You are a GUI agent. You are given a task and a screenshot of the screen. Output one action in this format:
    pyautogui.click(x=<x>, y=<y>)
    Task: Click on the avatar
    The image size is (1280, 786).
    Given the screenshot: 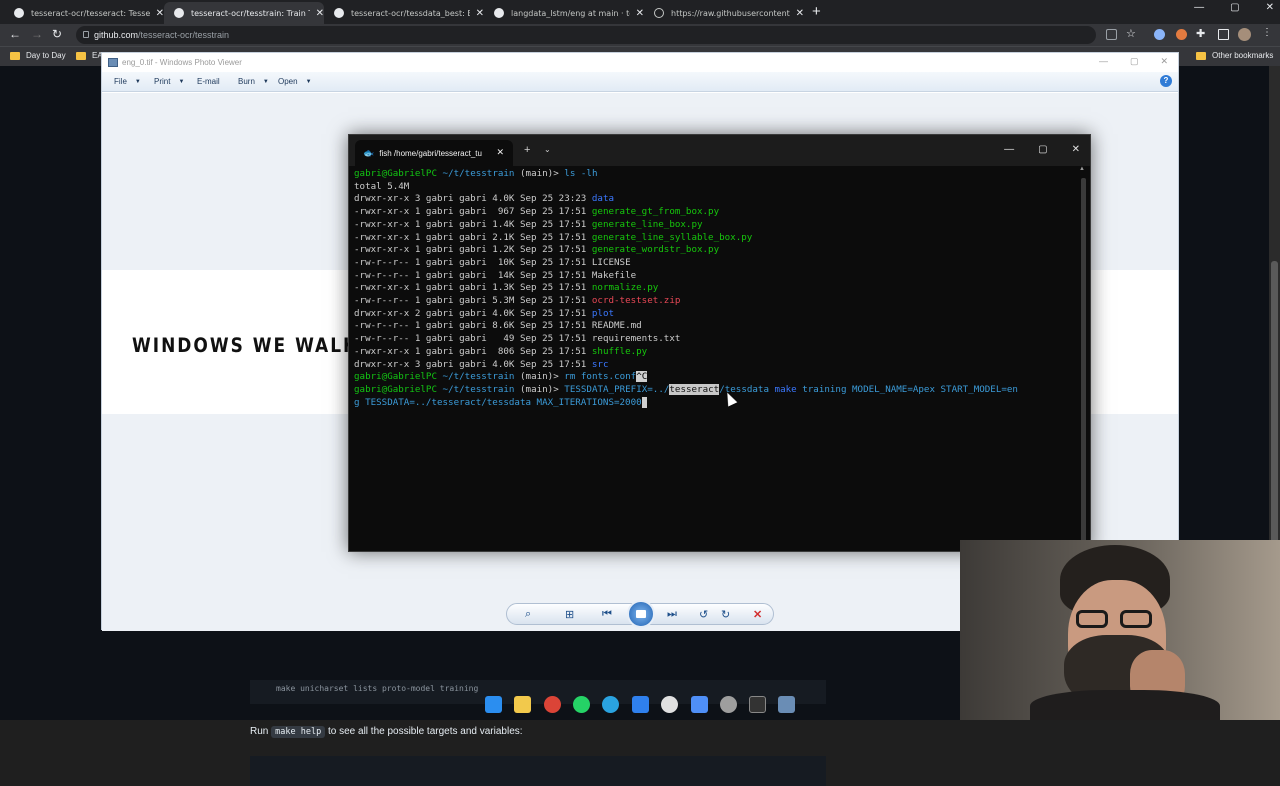 What is the action you would take?
    pyautogui.click(x=1244, y=34)
    